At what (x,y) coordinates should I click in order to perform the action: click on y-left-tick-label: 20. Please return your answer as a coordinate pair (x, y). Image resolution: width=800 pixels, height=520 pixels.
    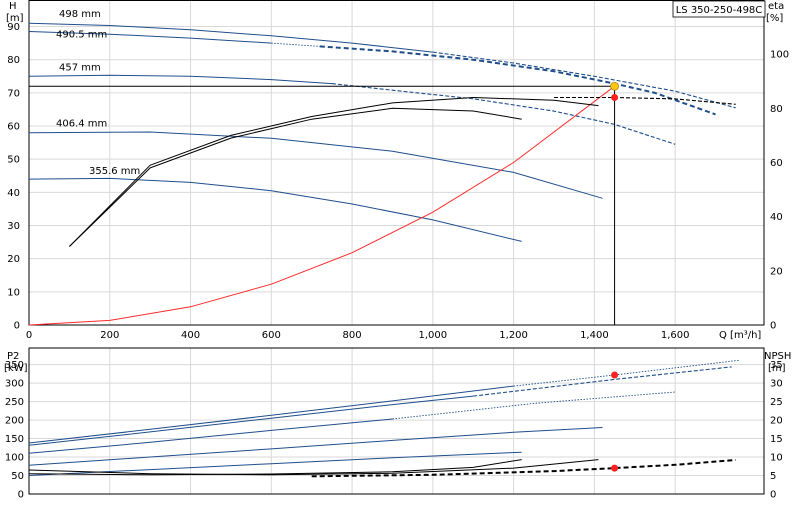
    Looking at the image, I should click on (13, 259).